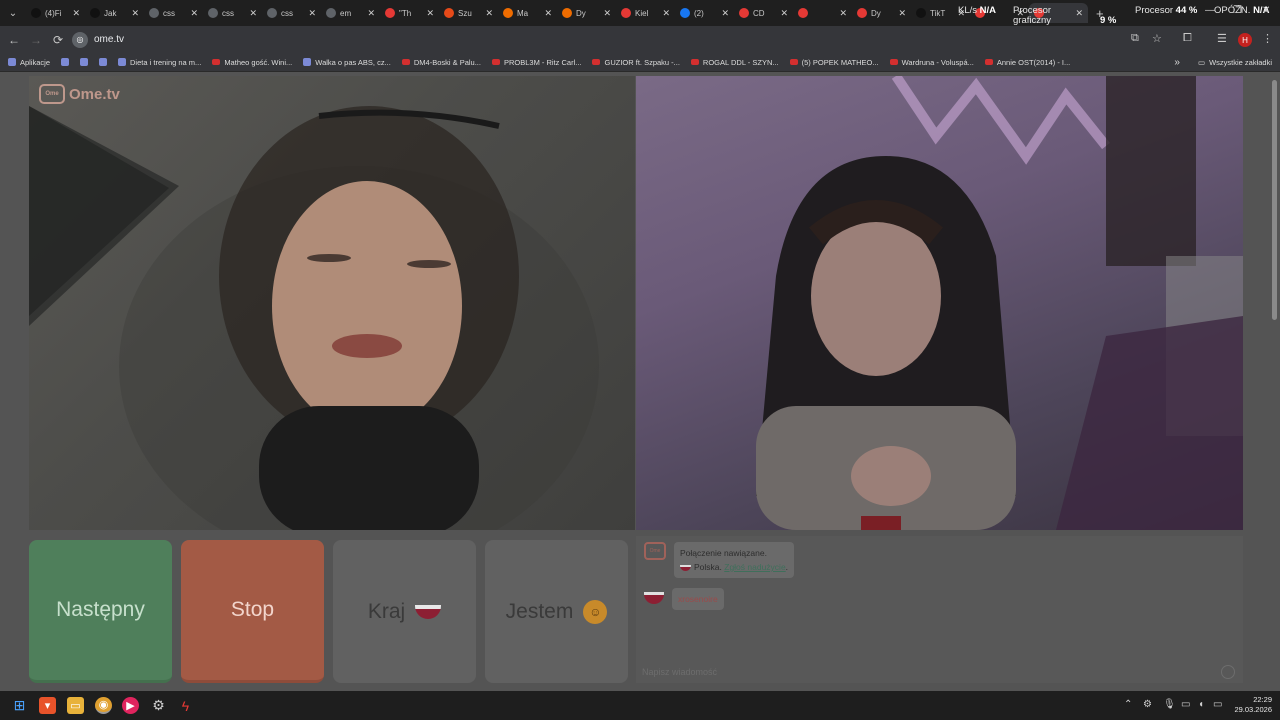 Image resolution: width=1280 pixels, height=720 pixels. Describe the element at coordinates (58, 40) in the screenshot. I see `reload-icon: ⟳` at that location.